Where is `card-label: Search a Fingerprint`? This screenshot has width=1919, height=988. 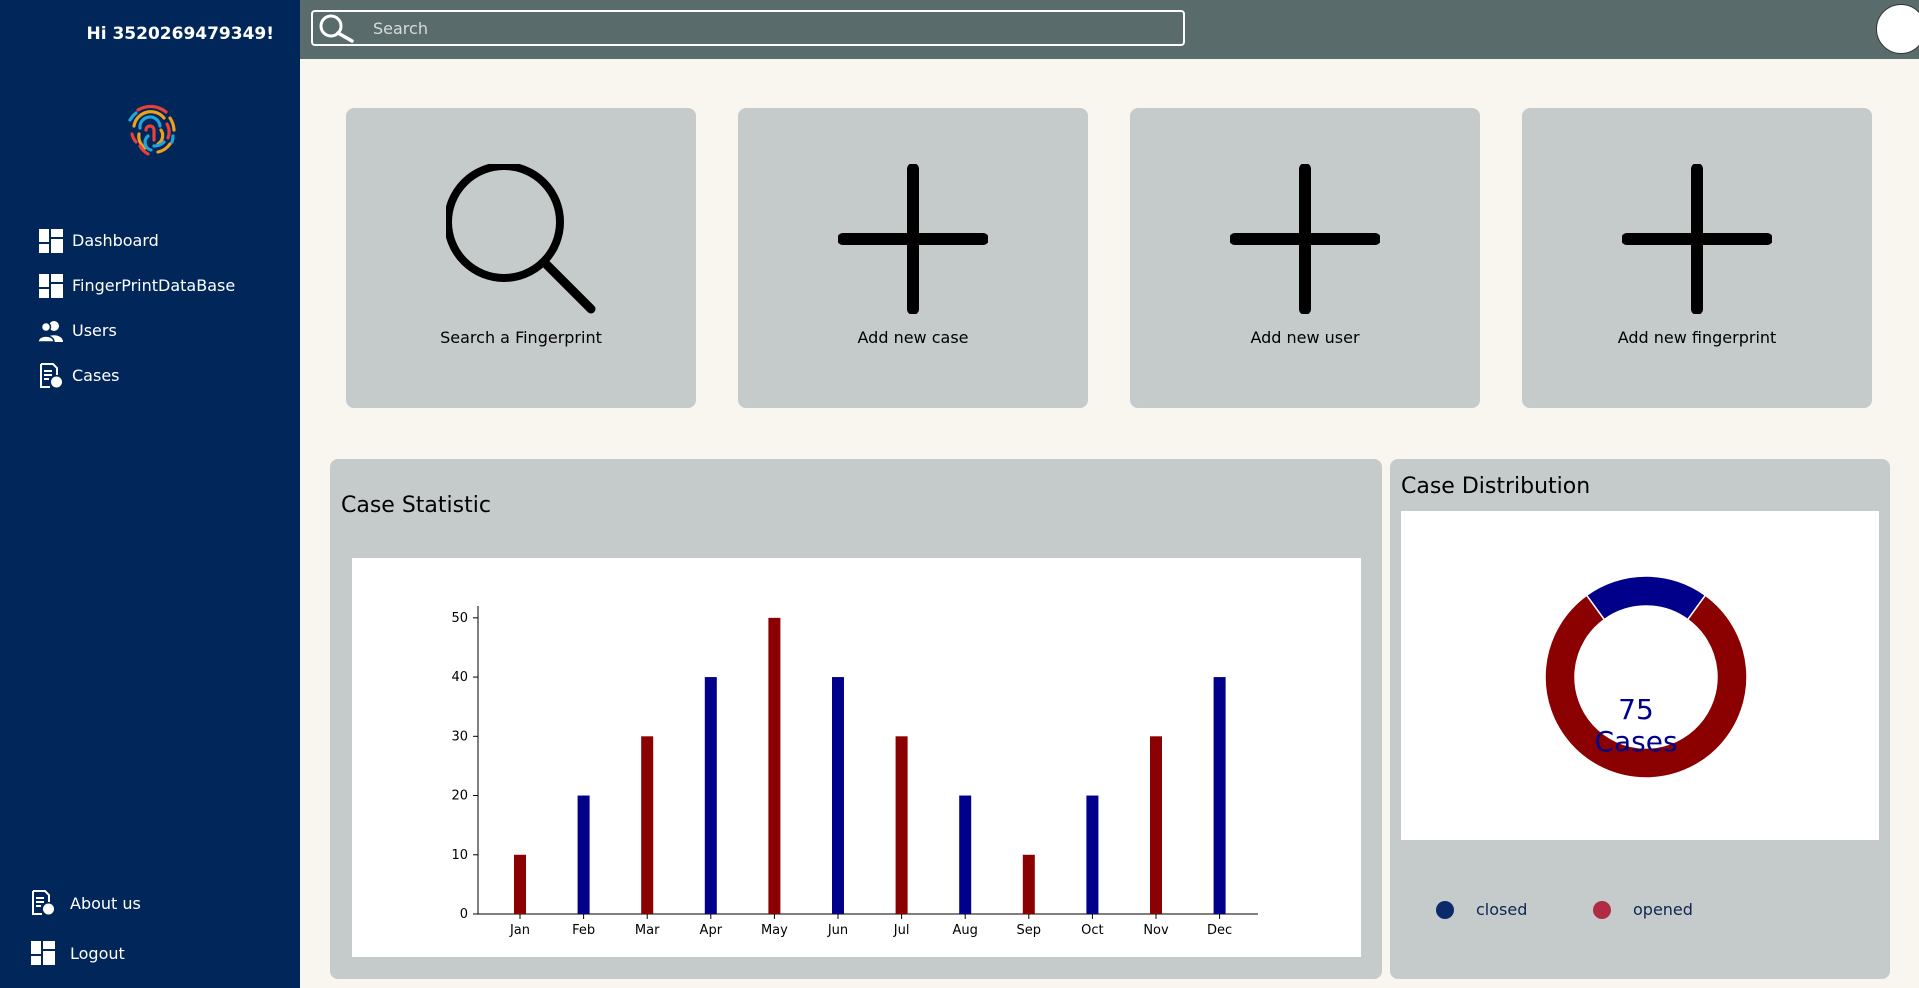 card-label: Search a Fingerprint is located at coordinates (521, 337).